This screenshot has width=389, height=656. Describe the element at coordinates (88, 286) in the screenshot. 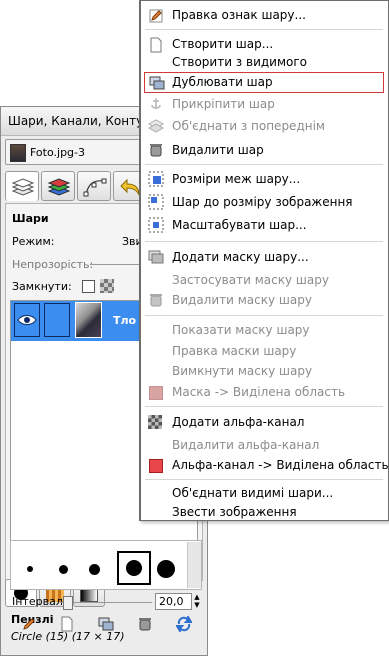

I see `lock-pixels-checkbox` at that location.